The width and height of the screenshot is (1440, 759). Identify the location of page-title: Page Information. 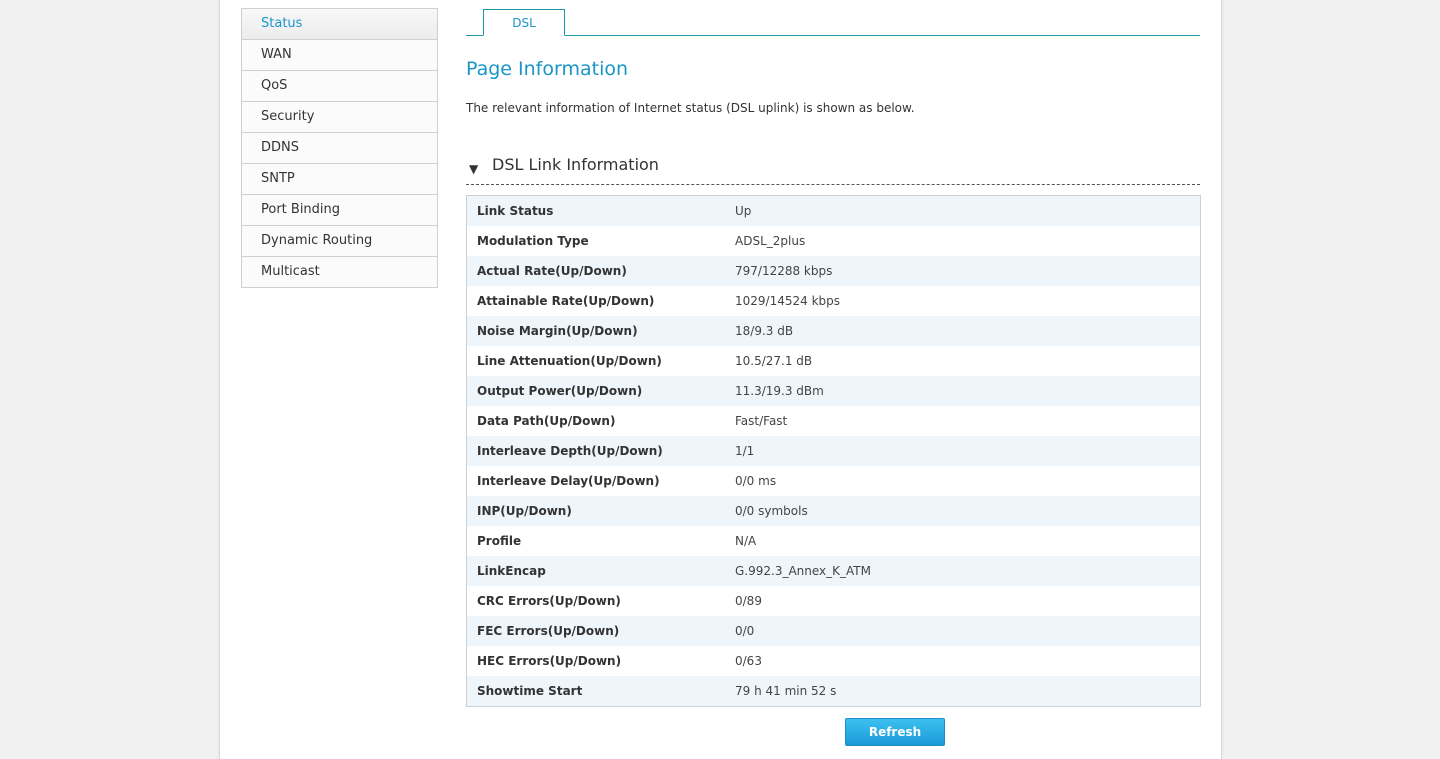
(547, 69).